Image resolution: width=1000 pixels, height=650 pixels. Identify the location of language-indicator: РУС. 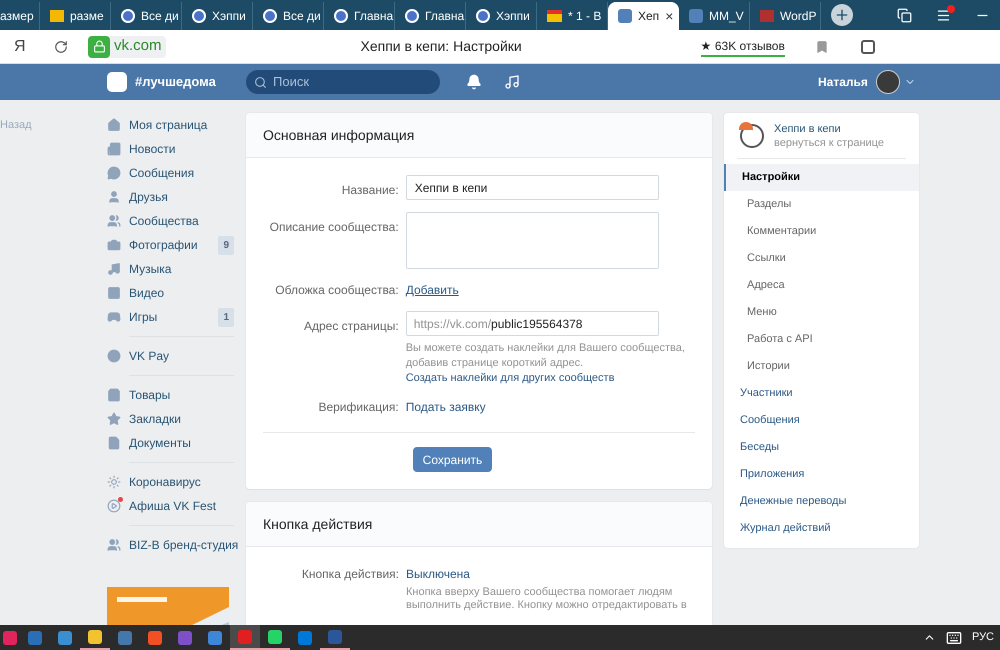
(983, 637).